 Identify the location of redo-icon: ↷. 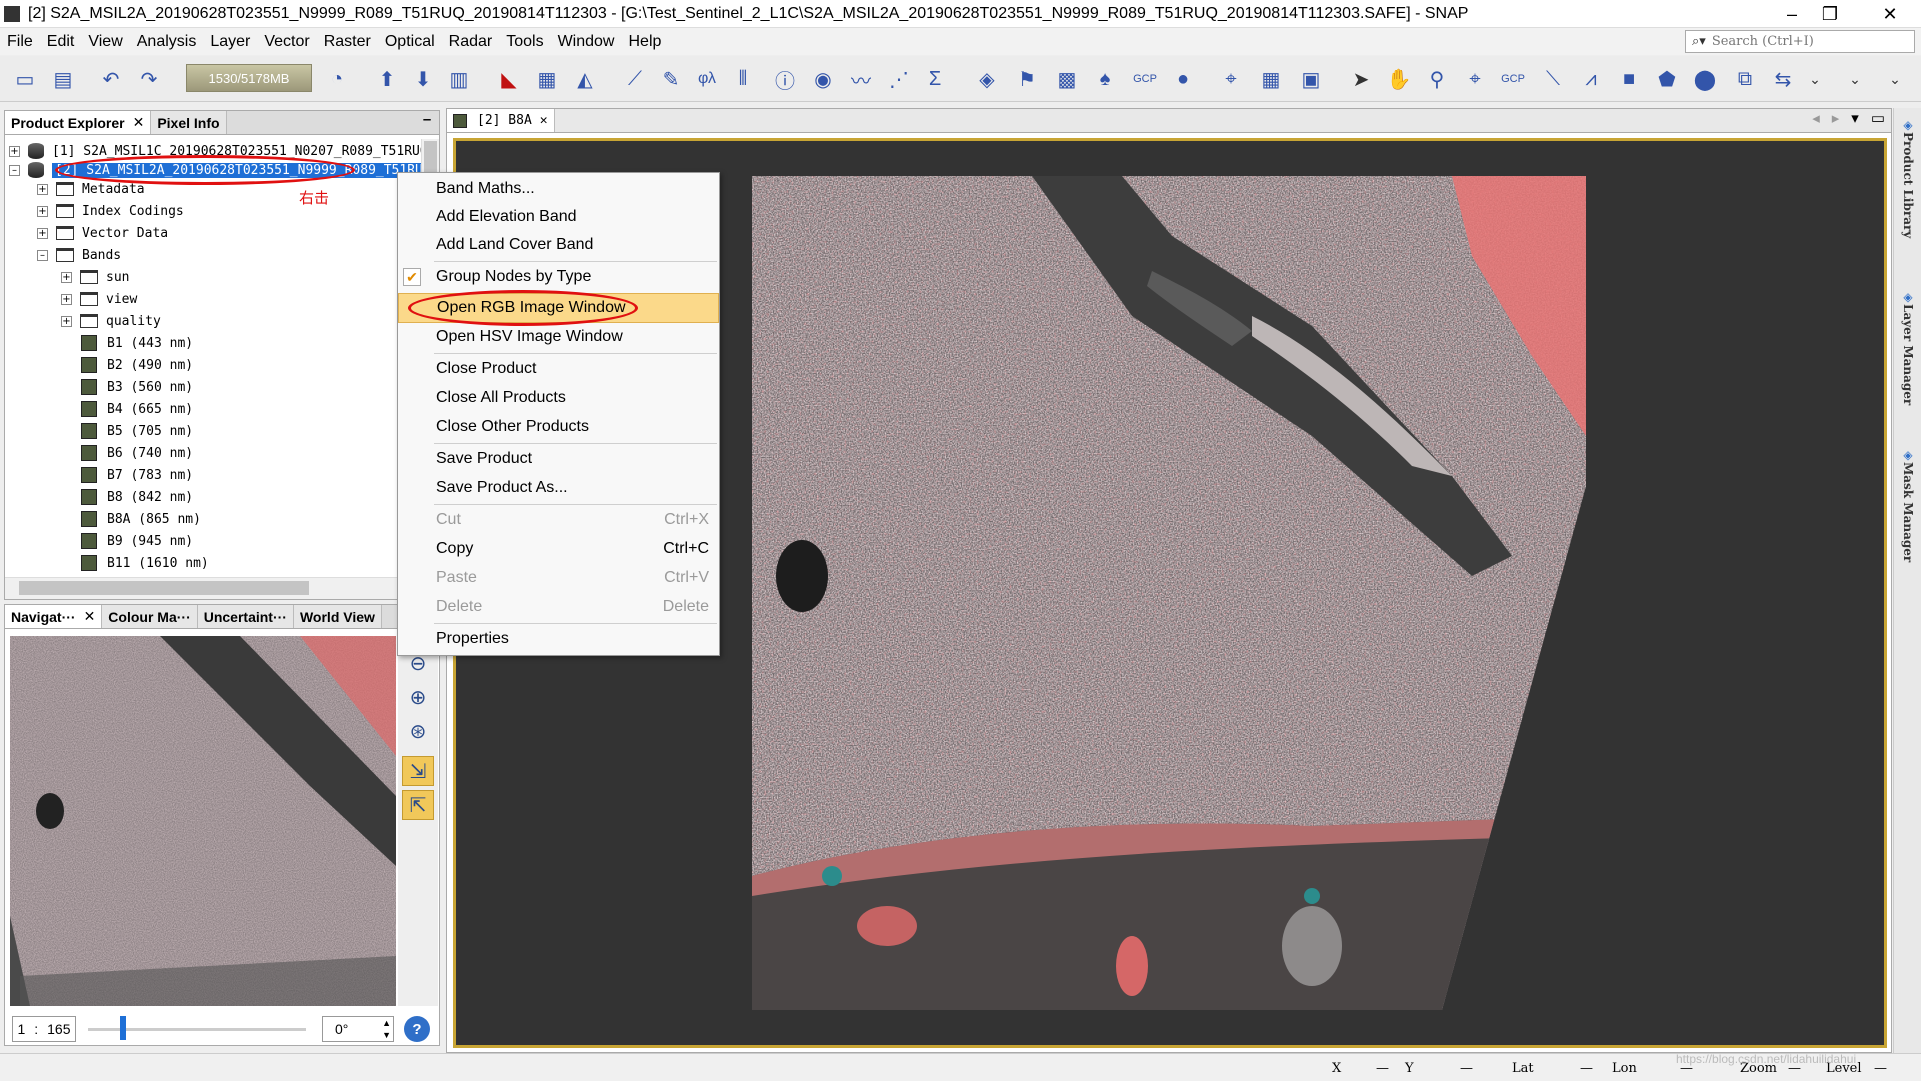
(149, 79).